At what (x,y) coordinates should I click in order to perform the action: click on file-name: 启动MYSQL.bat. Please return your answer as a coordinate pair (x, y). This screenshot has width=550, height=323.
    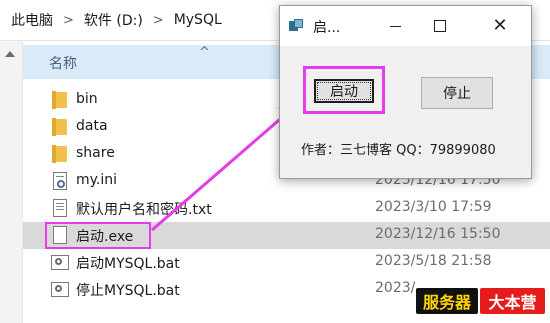
    Looking at the image, I should click on (128, 264).